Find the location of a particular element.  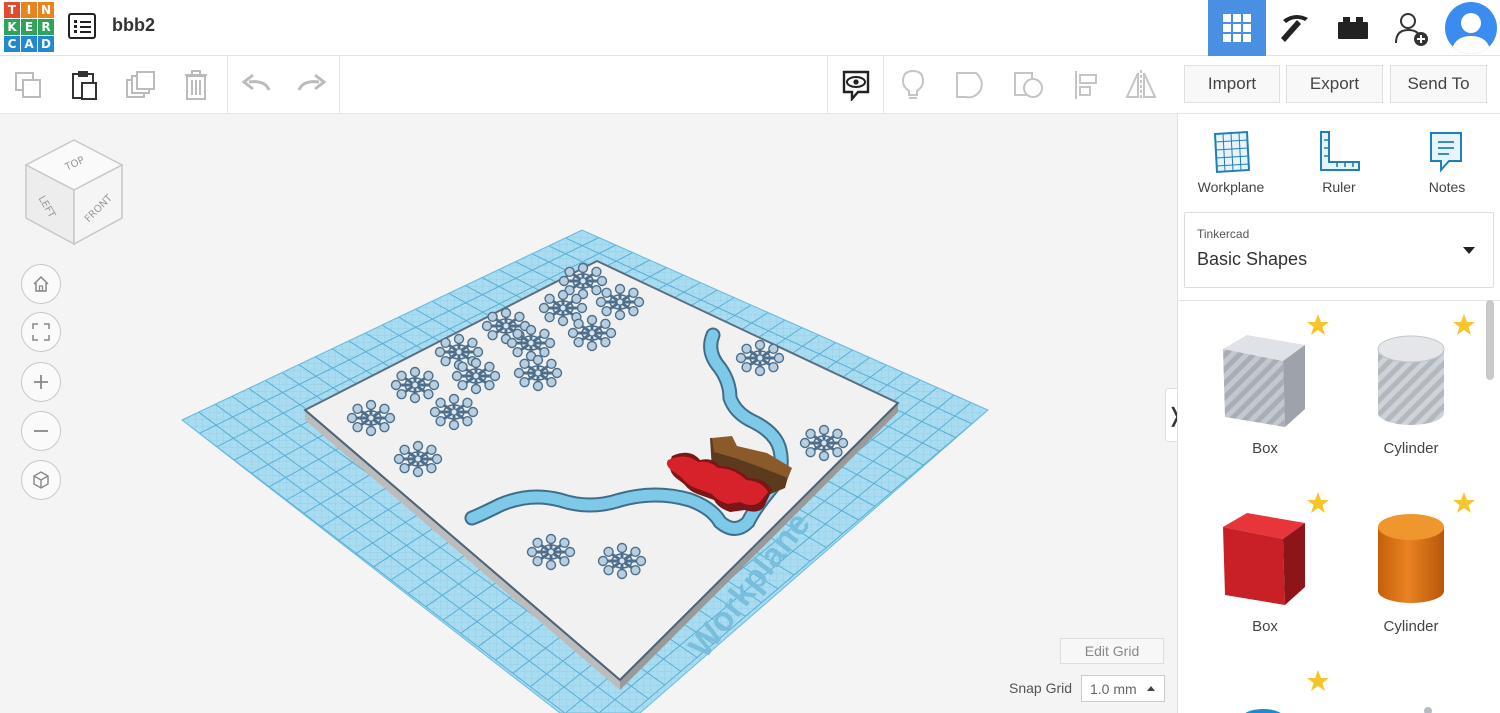

zoom-in-button is located at coordinates (41, 382).